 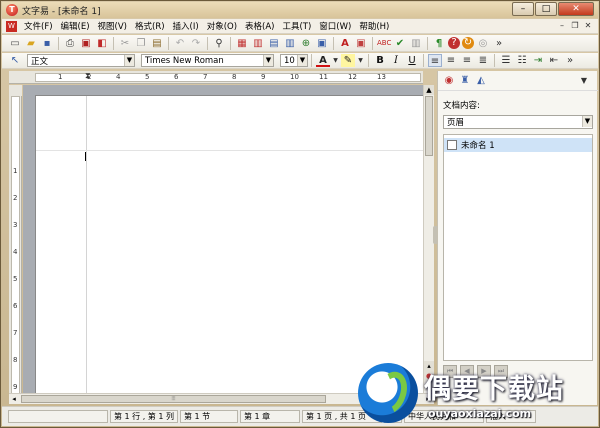 I want to click on print-preview-icon: ▣, so click(x=86, y=43).